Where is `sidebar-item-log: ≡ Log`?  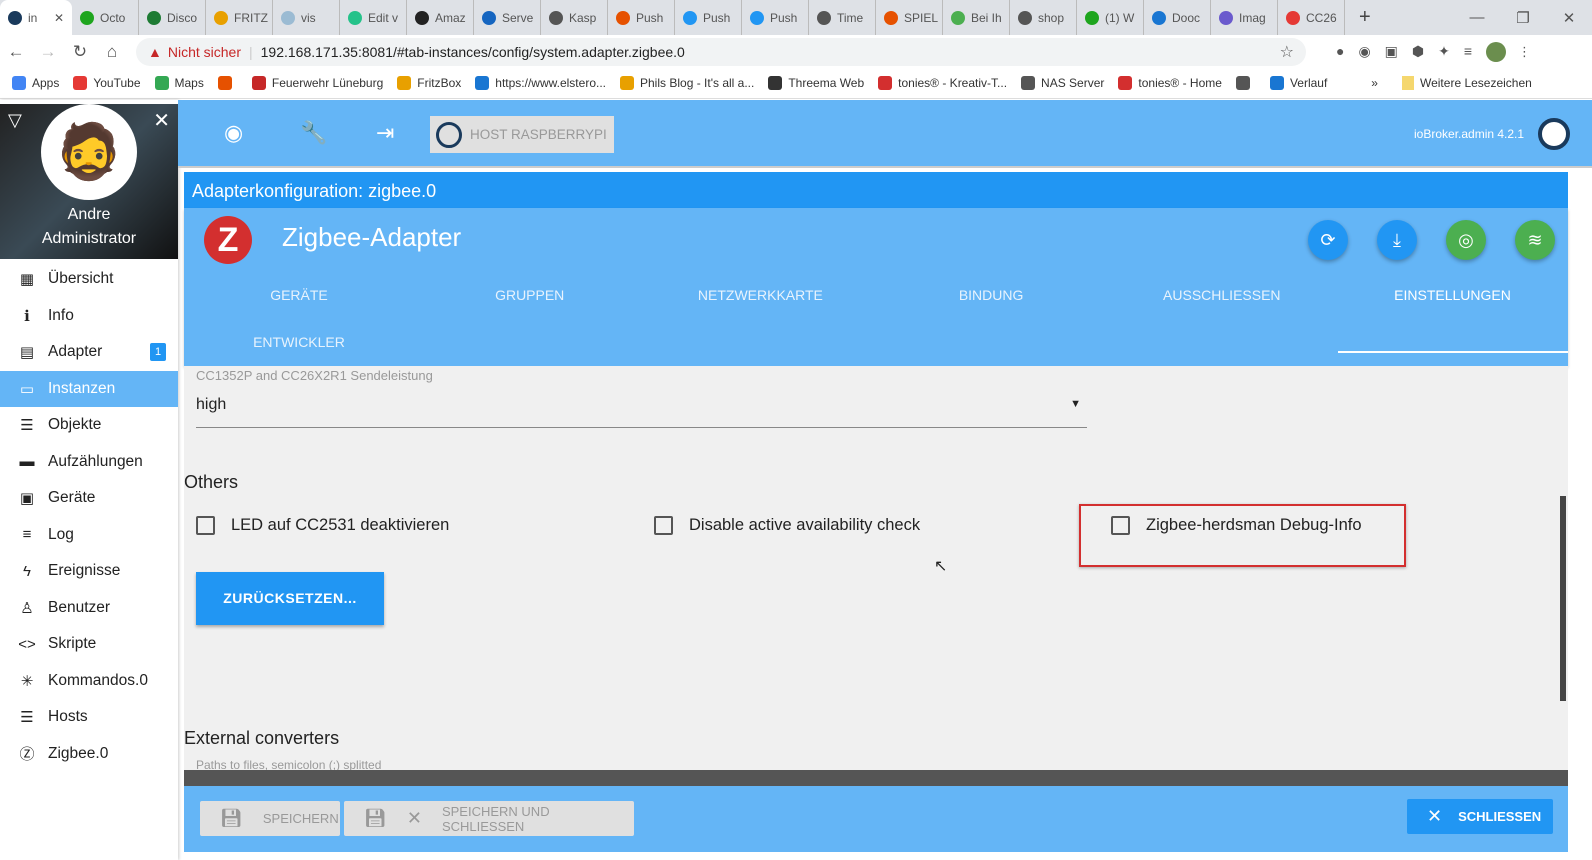
sidebar-item-log: ≡ Log is located at coordinates (89, 535).